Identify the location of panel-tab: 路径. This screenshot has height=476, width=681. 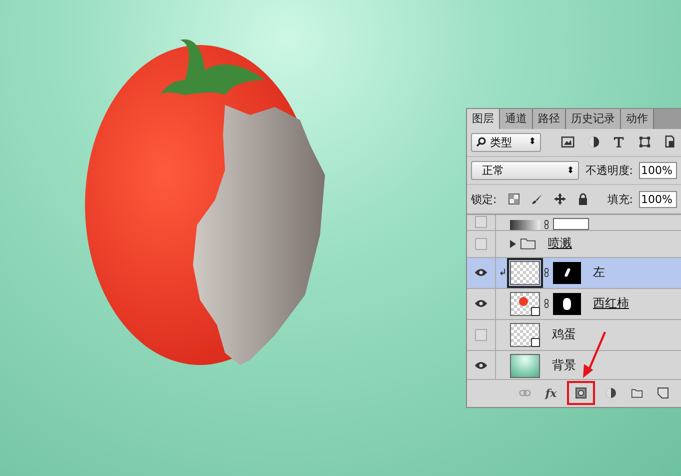
(549, 119).